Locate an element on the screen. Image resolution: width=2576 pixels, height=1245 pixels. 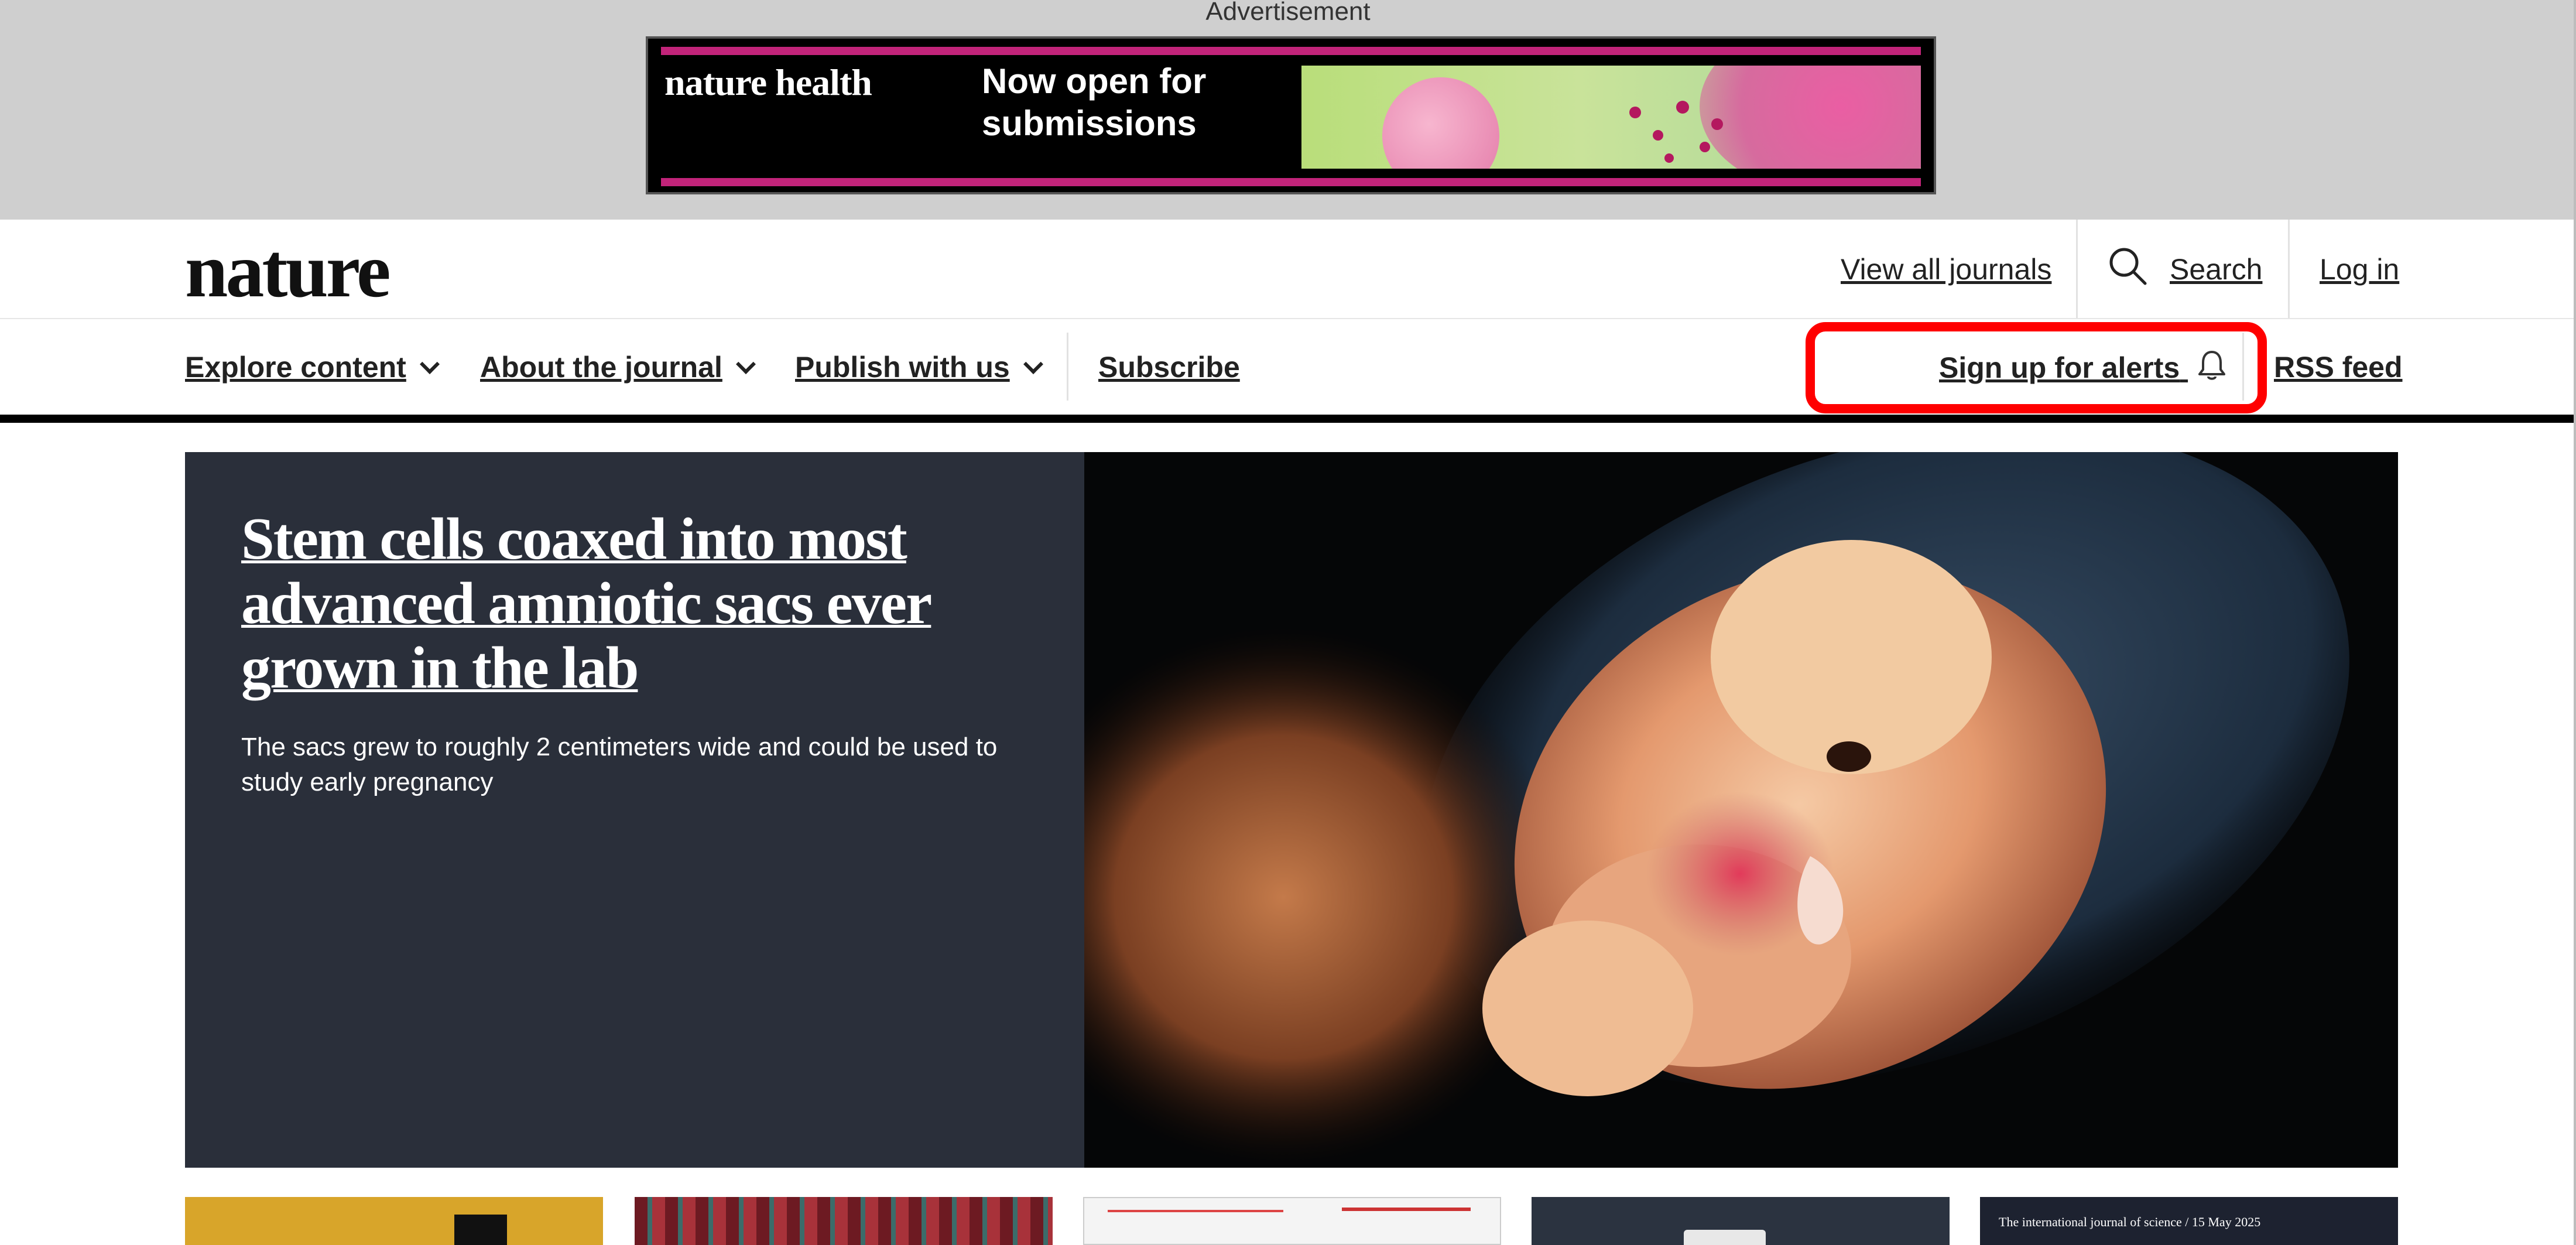
ad-cta-line-1: Now open for is located at coordinates (1094, 81).